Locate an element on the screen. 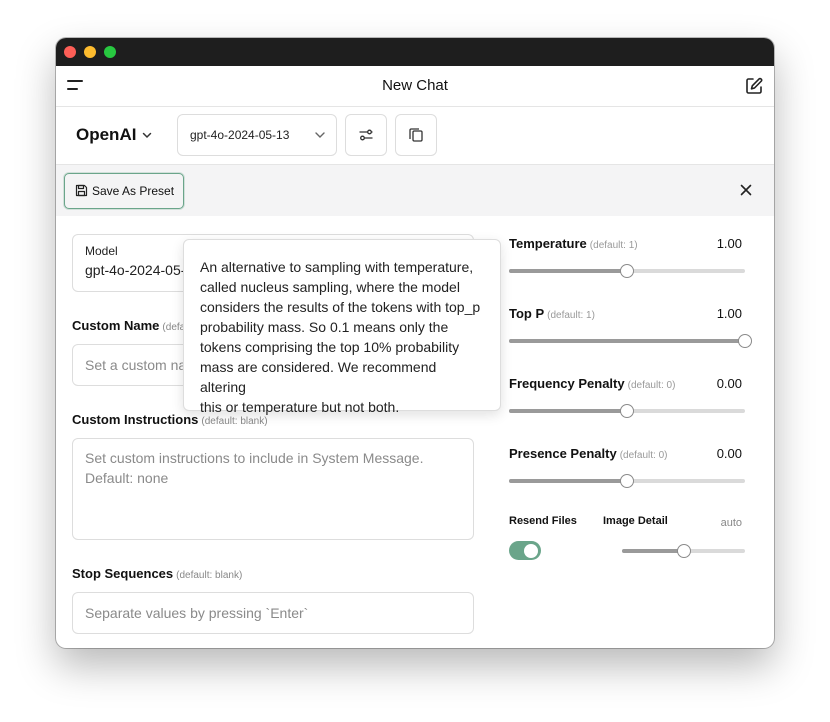 The height and width of the screenshot is (722, 830). frequency-penalty-value: 0.00 is located at coordinates (729, 383).